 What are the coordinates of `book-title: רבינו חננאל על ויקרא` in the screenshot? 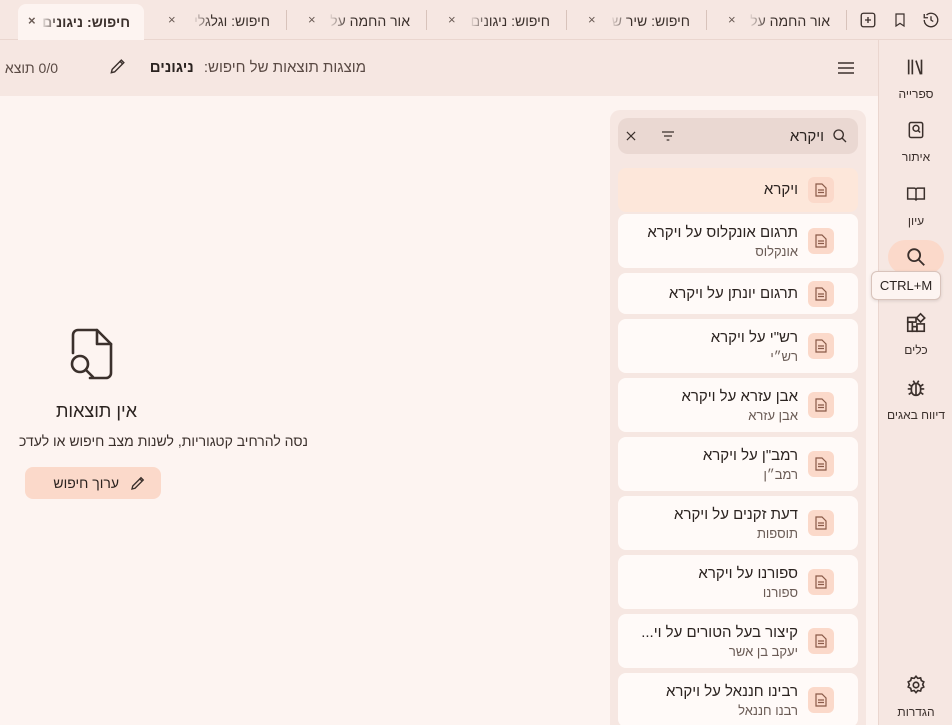 It's located at (731, 691).